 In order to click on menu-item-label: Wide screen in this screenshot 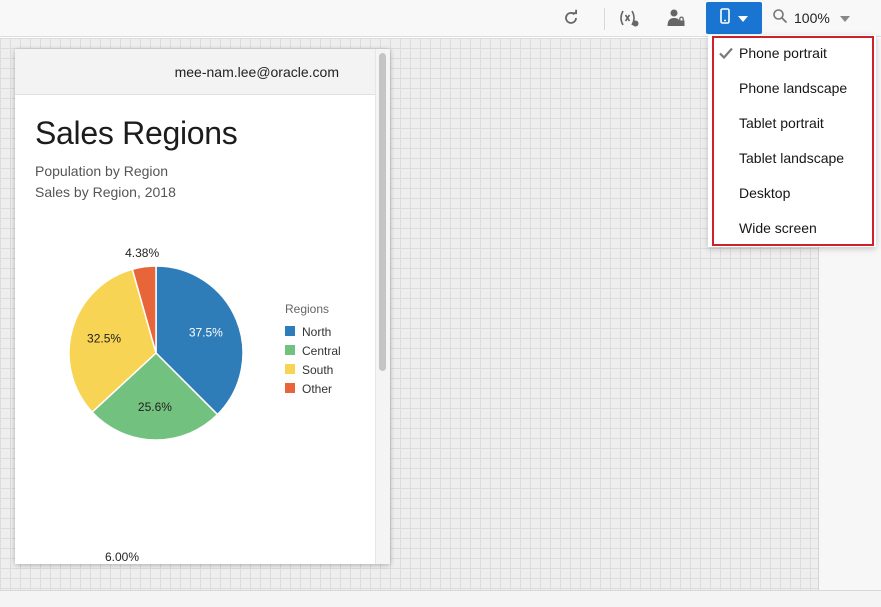, I will do `click(778, 227)`.